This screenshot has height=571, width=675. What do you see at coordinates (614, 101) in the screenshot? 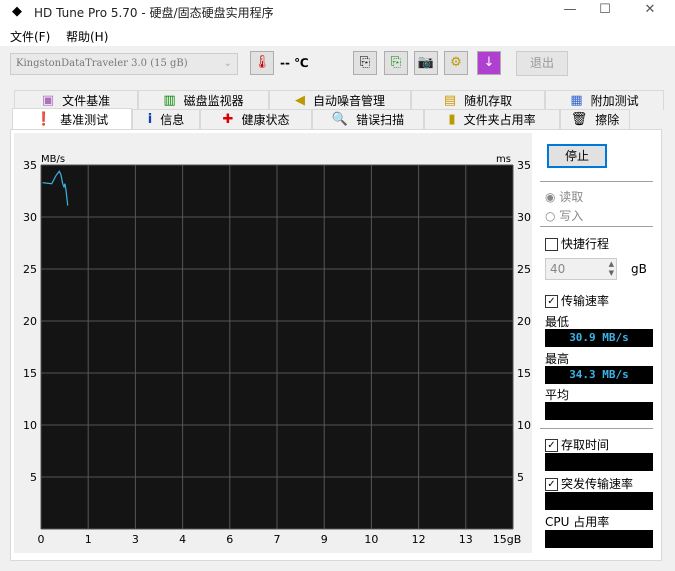
I see `tab-label: 附加测试` at bounding box center [614, 101].